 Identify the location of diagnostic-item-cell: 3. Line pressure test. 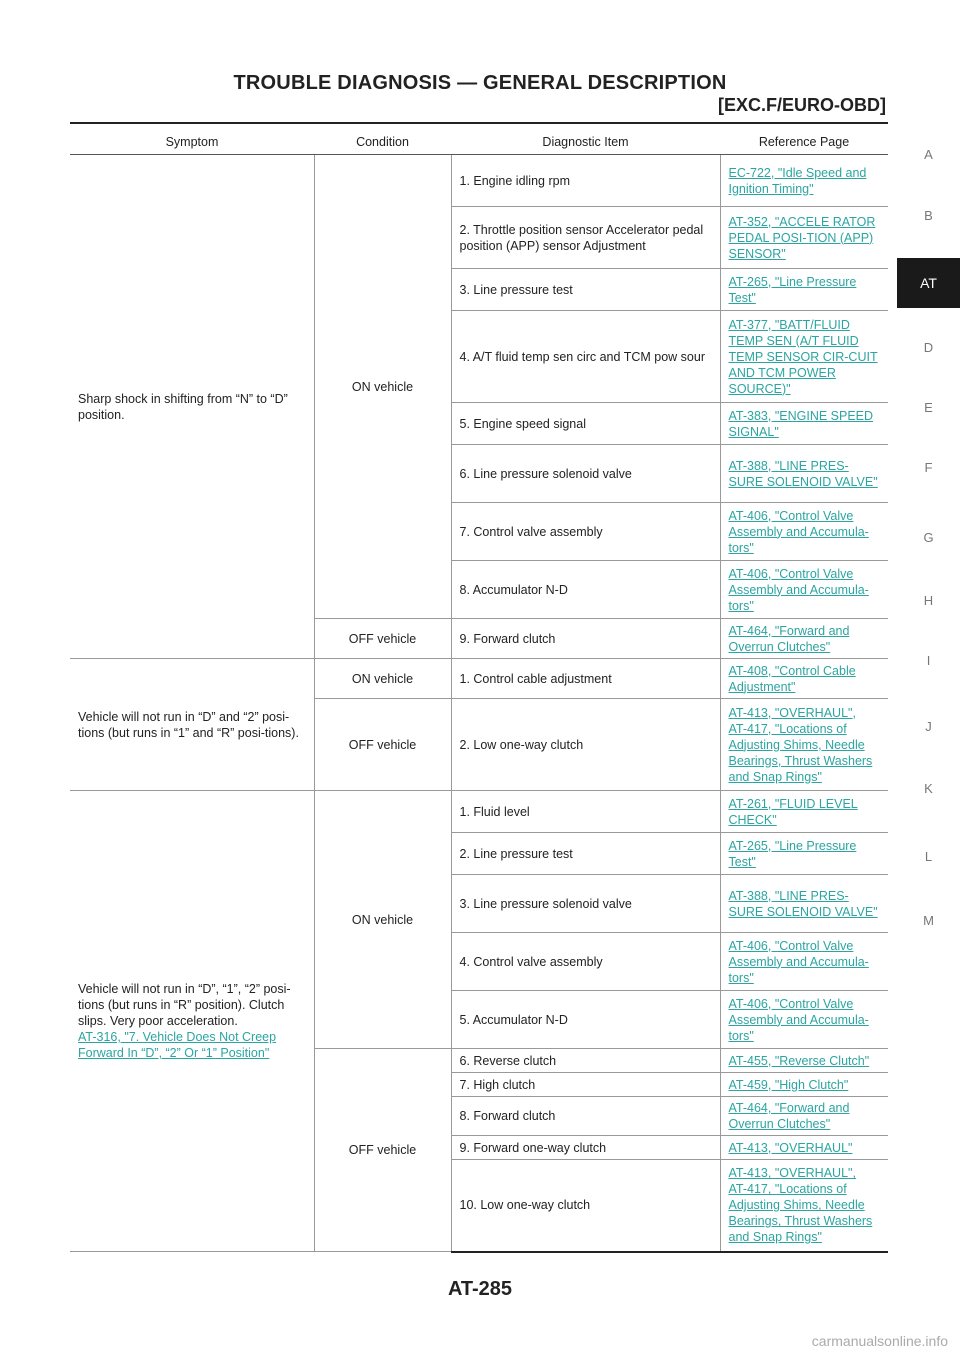
(586, 289).